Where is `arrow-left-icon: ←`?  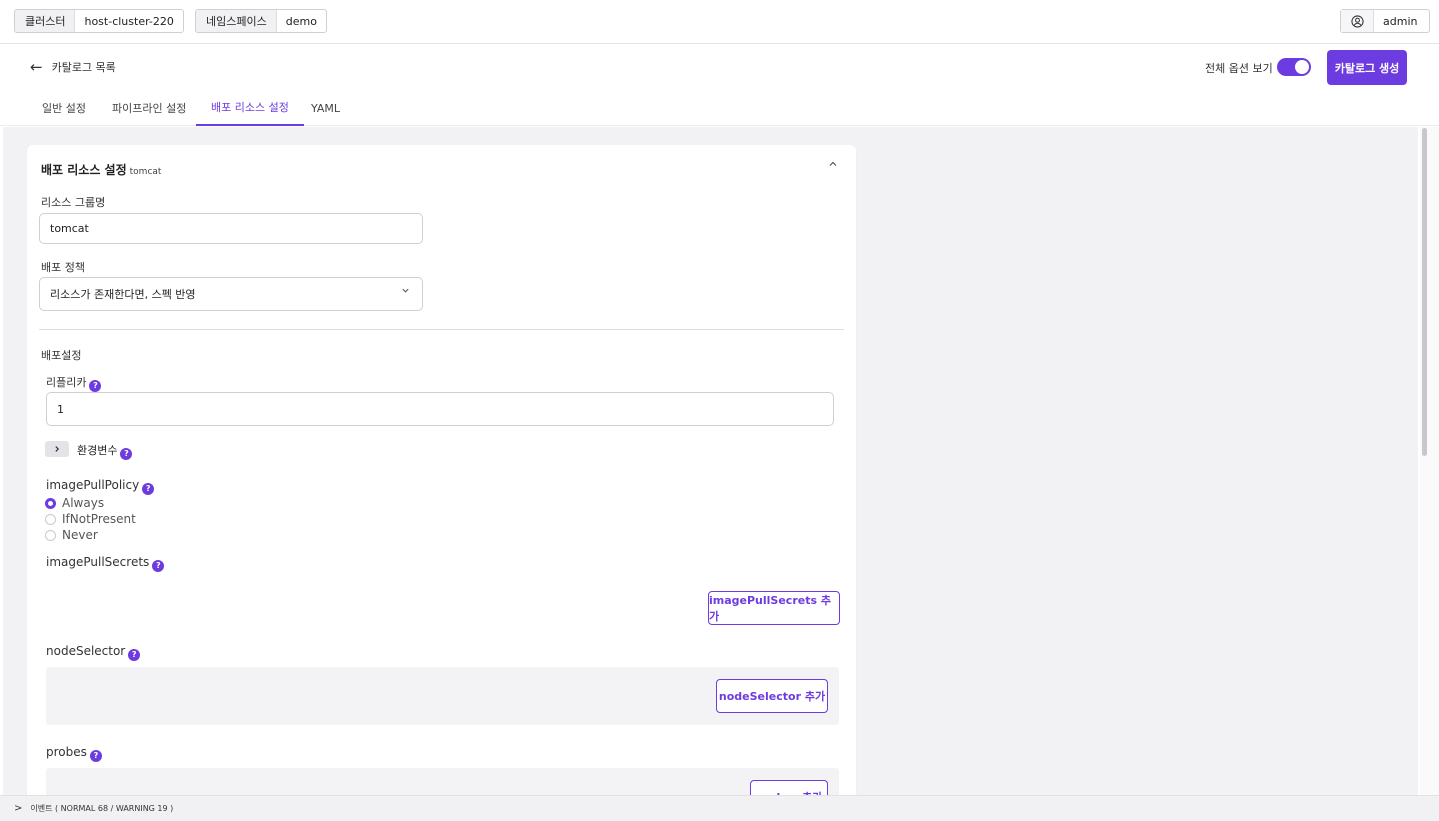 arrow-left-icon: ← is located at coordinates (36, 66).